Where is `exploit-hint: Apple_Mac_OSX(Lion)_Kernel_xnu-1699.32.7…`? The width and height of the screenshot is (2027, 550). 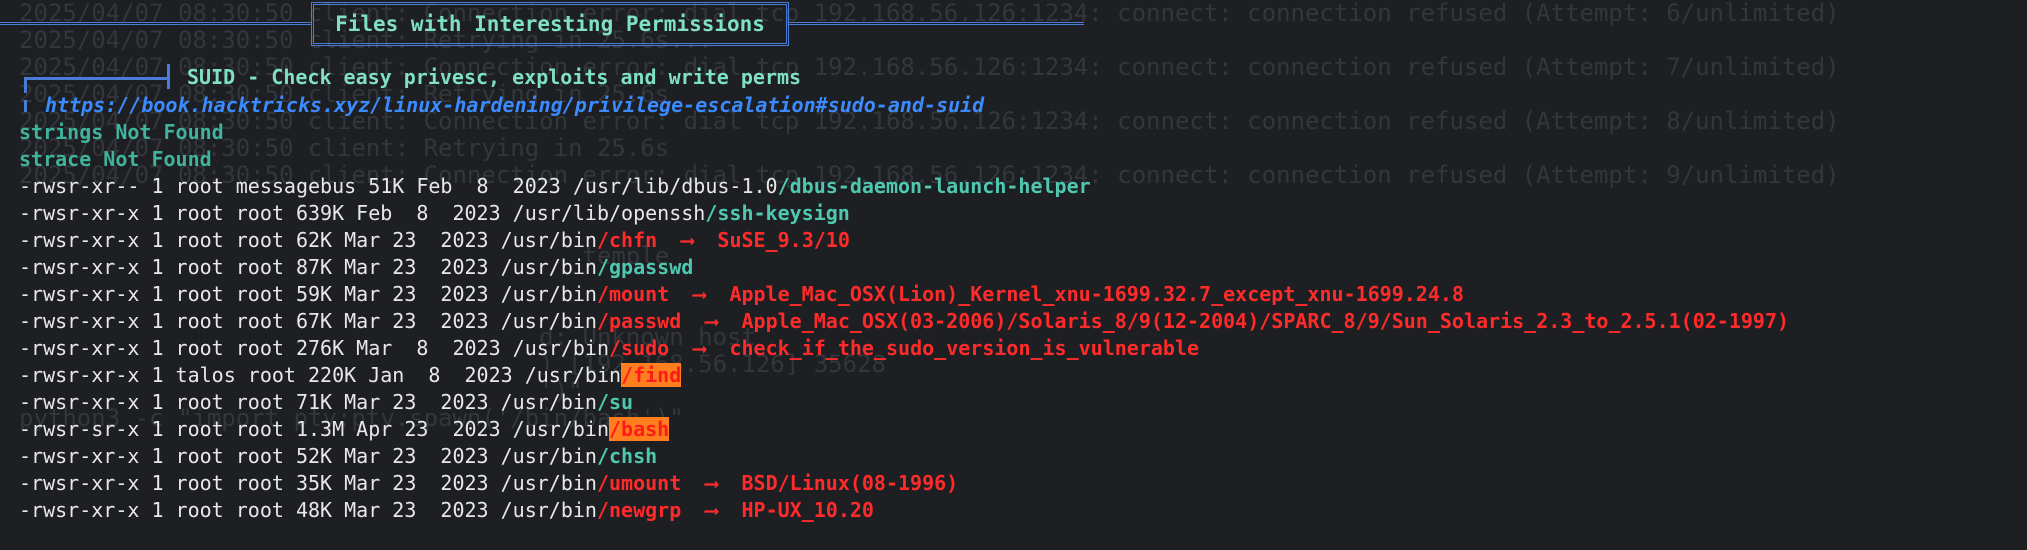
exploit-hint: Apple_Mac_OSX(Lion)_Kernel_xnu-1699.32.7… is located at coordinates (1096, 294).